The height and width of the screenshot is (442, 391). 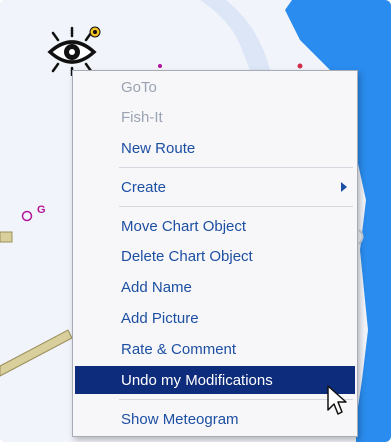 What do you see at coordinates (27, 216) in the screenshot?
I see `map-marker-icon` at bounding box center [27, 216].